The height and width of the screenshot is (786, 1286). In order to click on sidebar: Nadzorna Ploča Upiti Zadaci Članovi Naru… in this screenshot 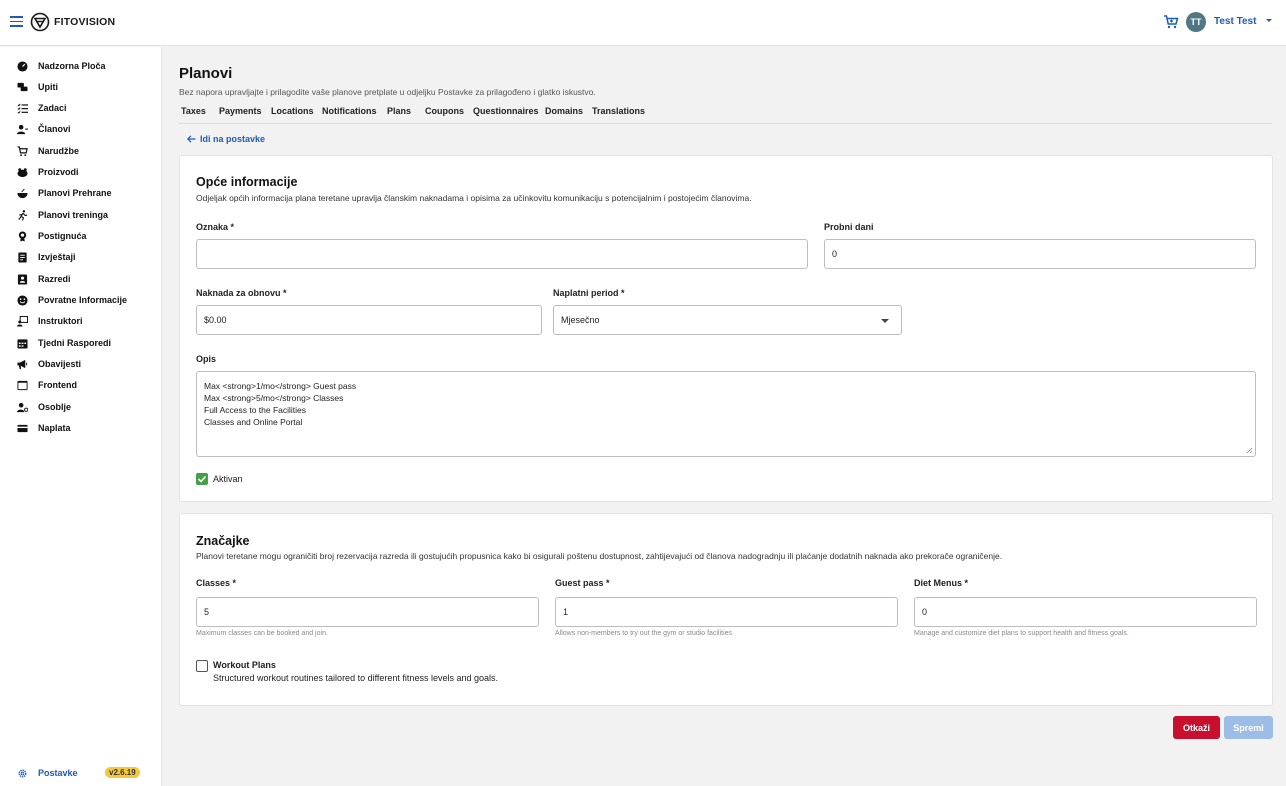, I will do `click(81, 416)`.